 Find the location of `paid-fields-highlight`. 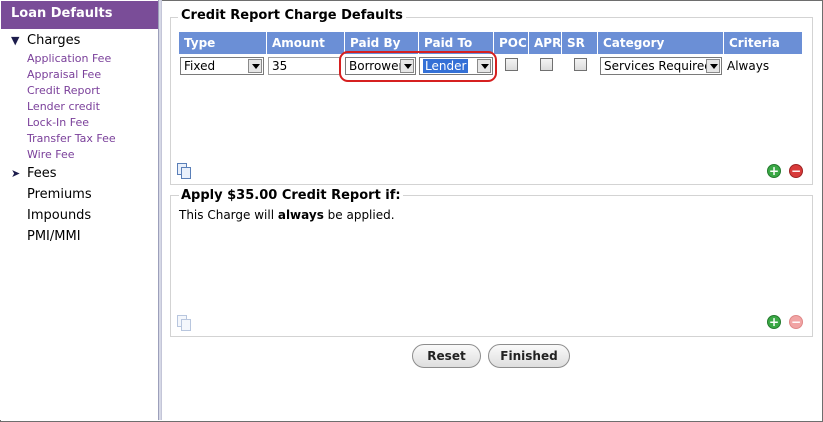

paid-fields-highlight is located at coordinates (418, 66).